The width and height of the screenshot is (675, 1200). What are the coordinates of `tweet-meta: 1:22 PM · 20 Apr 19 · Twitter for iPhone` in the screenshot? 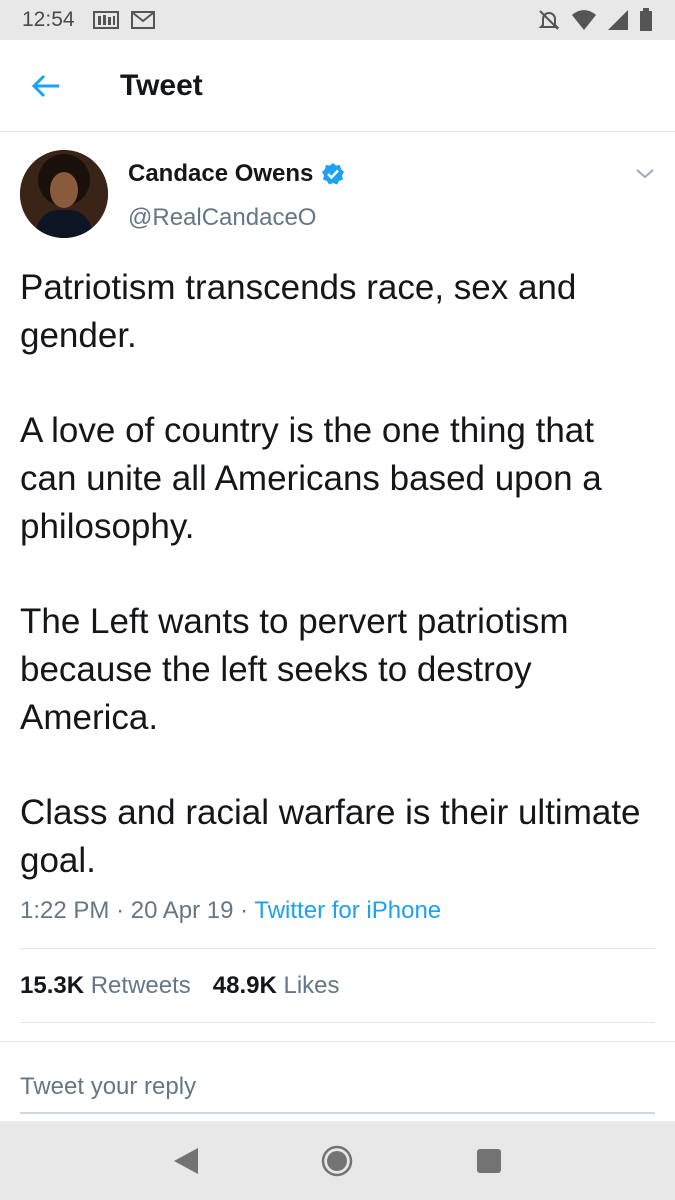 It's located at (337, 923).